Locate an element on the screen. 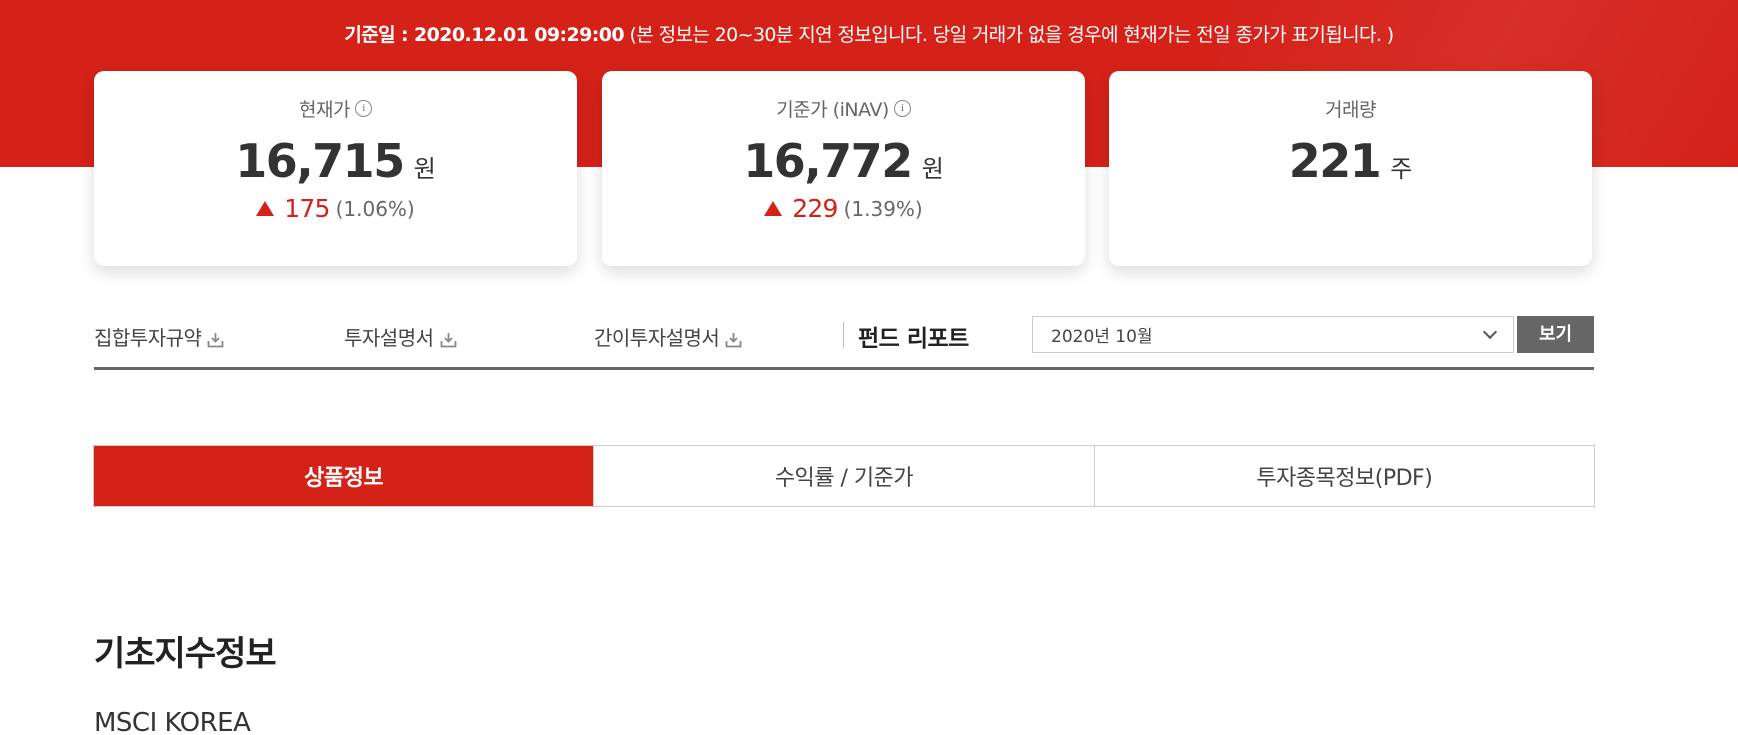 The image size is (1738, 735). index-name: MSCI KOREA is located at coordinates (172, 721).